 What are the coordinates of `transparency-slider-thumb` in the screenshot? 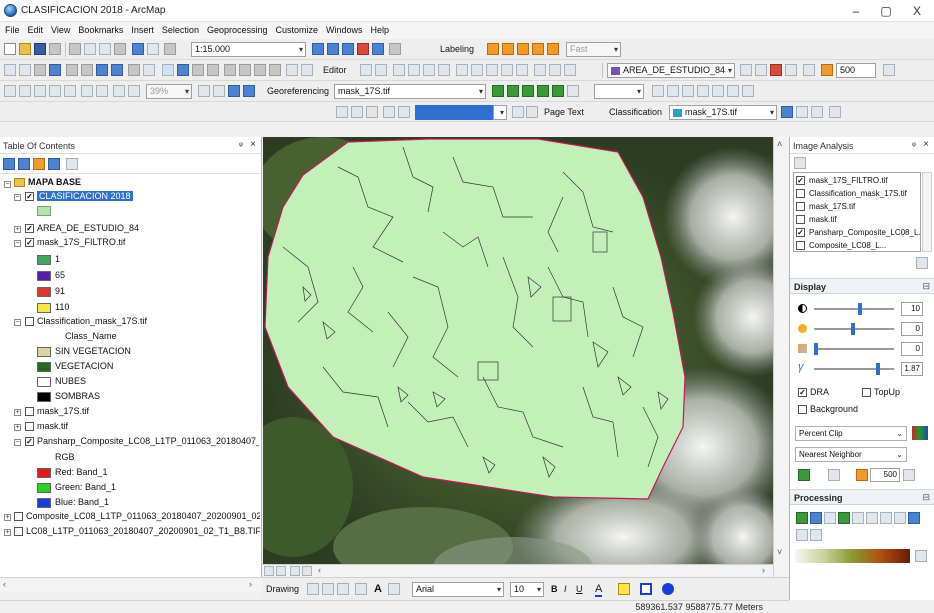 It's located at (816, 349).